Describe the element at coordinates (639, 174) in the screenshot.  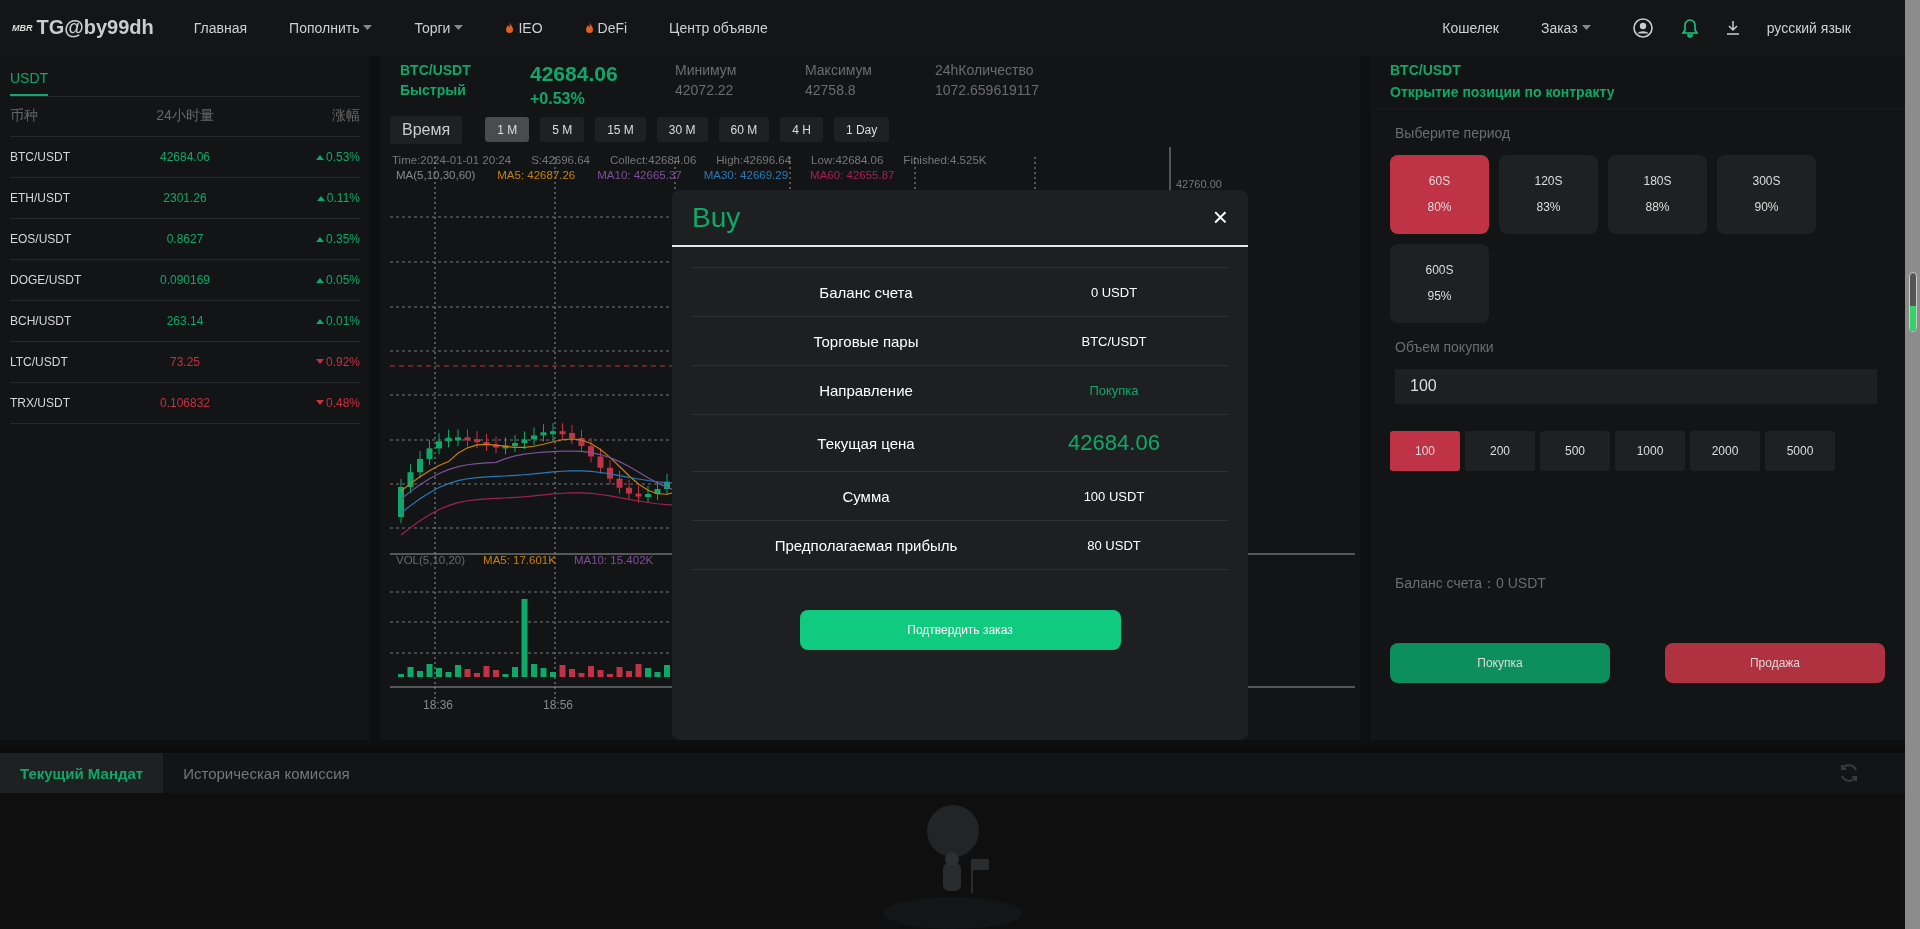
I see `ma-legend: MA10: 42665.37` at that location.